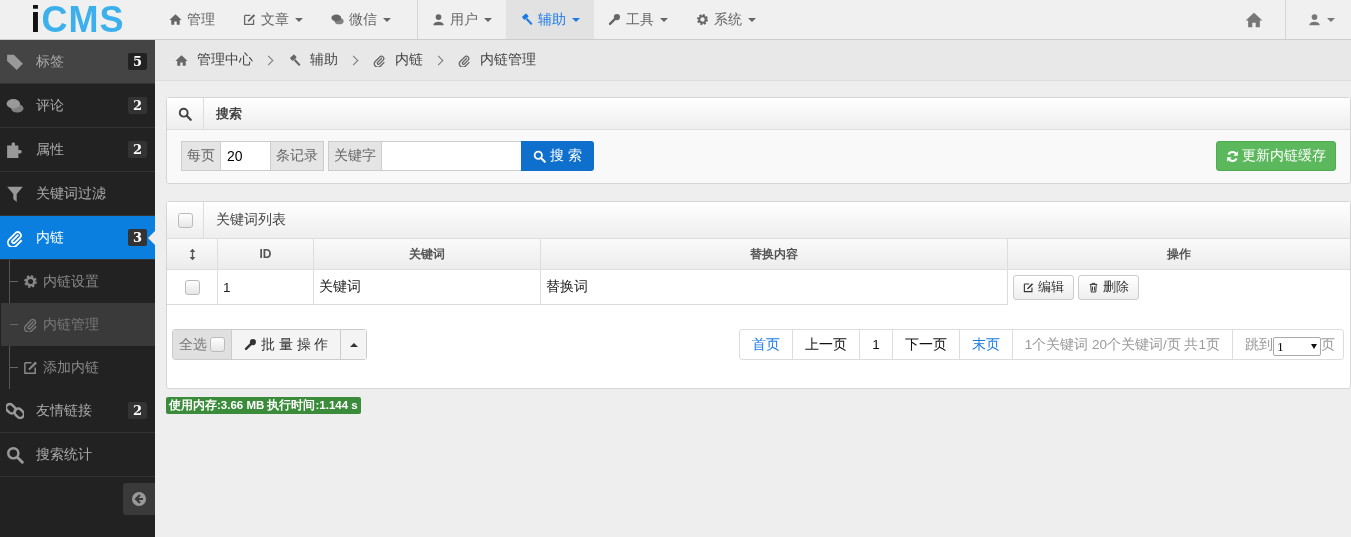 The width and height of the screenshot is (1351, 537). Describe the element at coordinates (1328, 344) in the screenshot. I see `jump-label: 页` at that location.